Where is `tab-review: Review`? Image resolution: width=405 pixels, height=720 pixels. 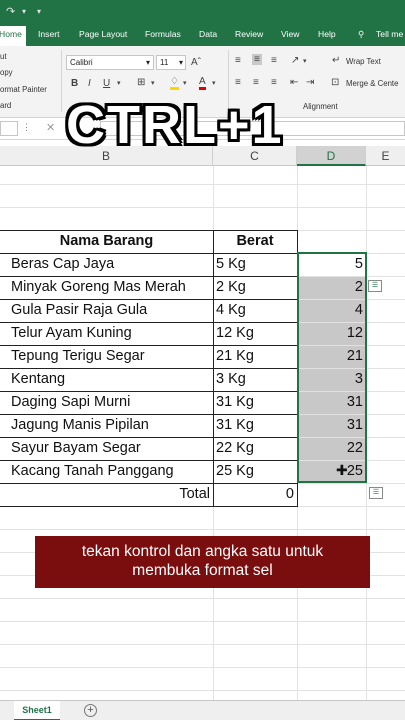
tab-review: Review is located at coordinates (249, 34).